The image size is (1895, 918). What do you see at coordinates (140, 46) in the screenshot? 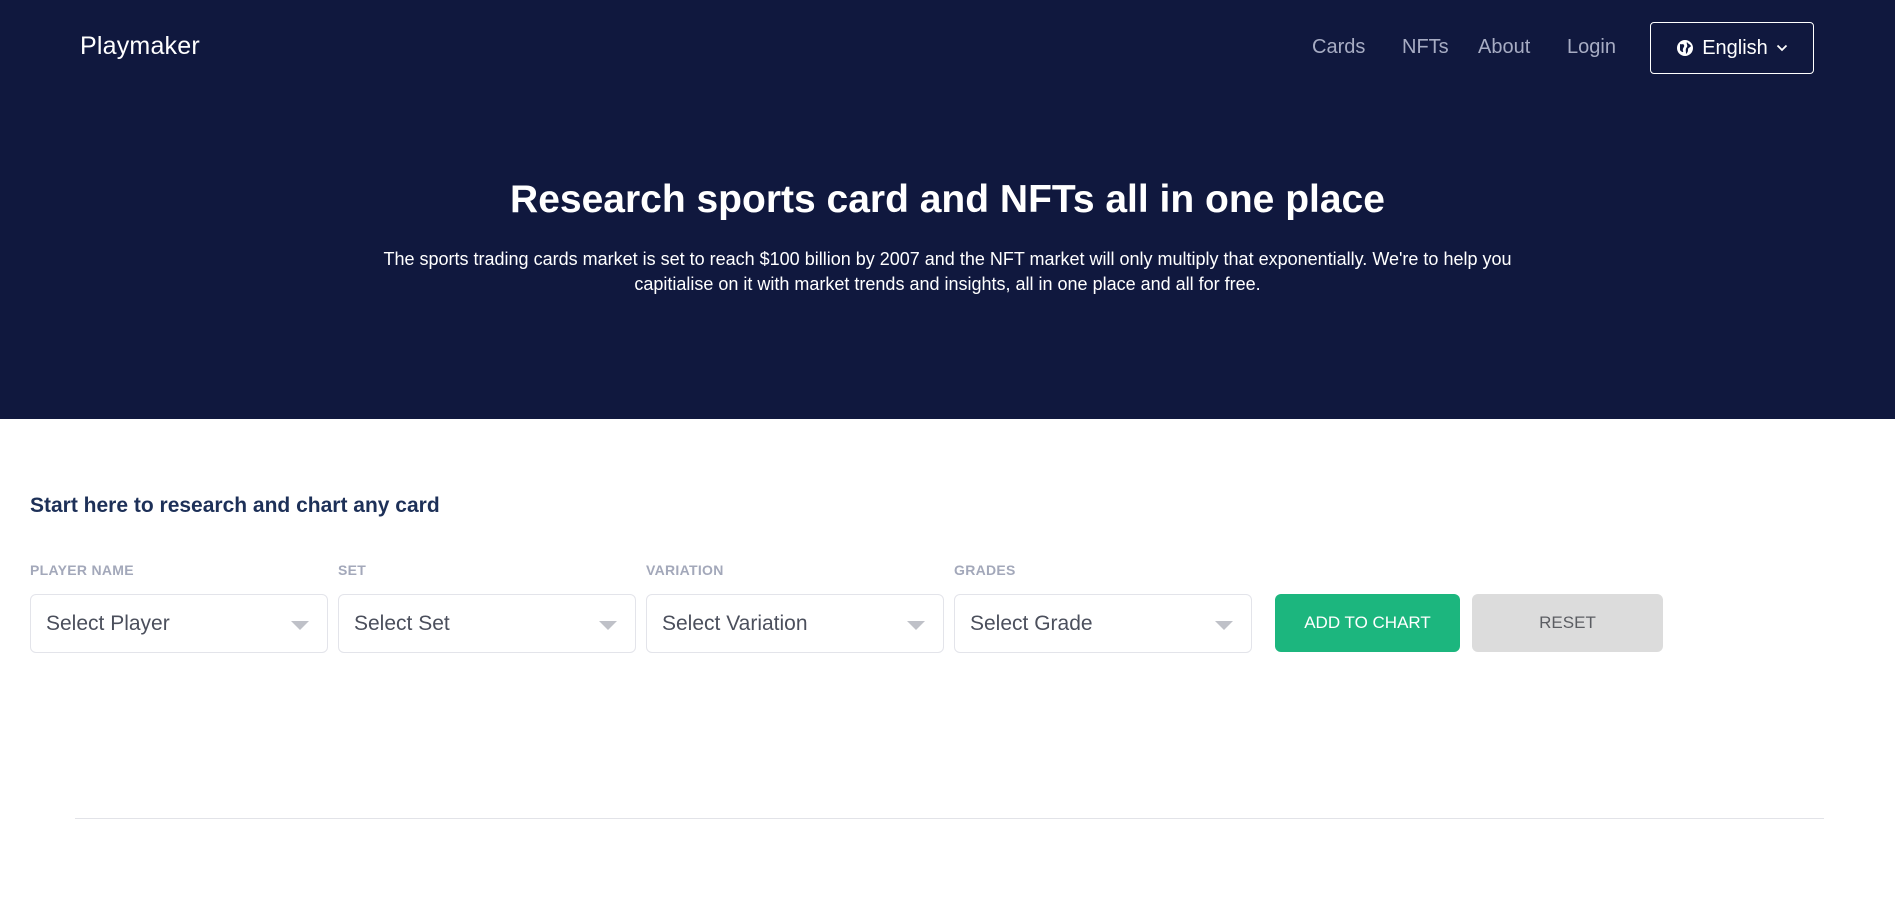
I see `brand-logo: Playmaker` at bounding box center [140, 46].